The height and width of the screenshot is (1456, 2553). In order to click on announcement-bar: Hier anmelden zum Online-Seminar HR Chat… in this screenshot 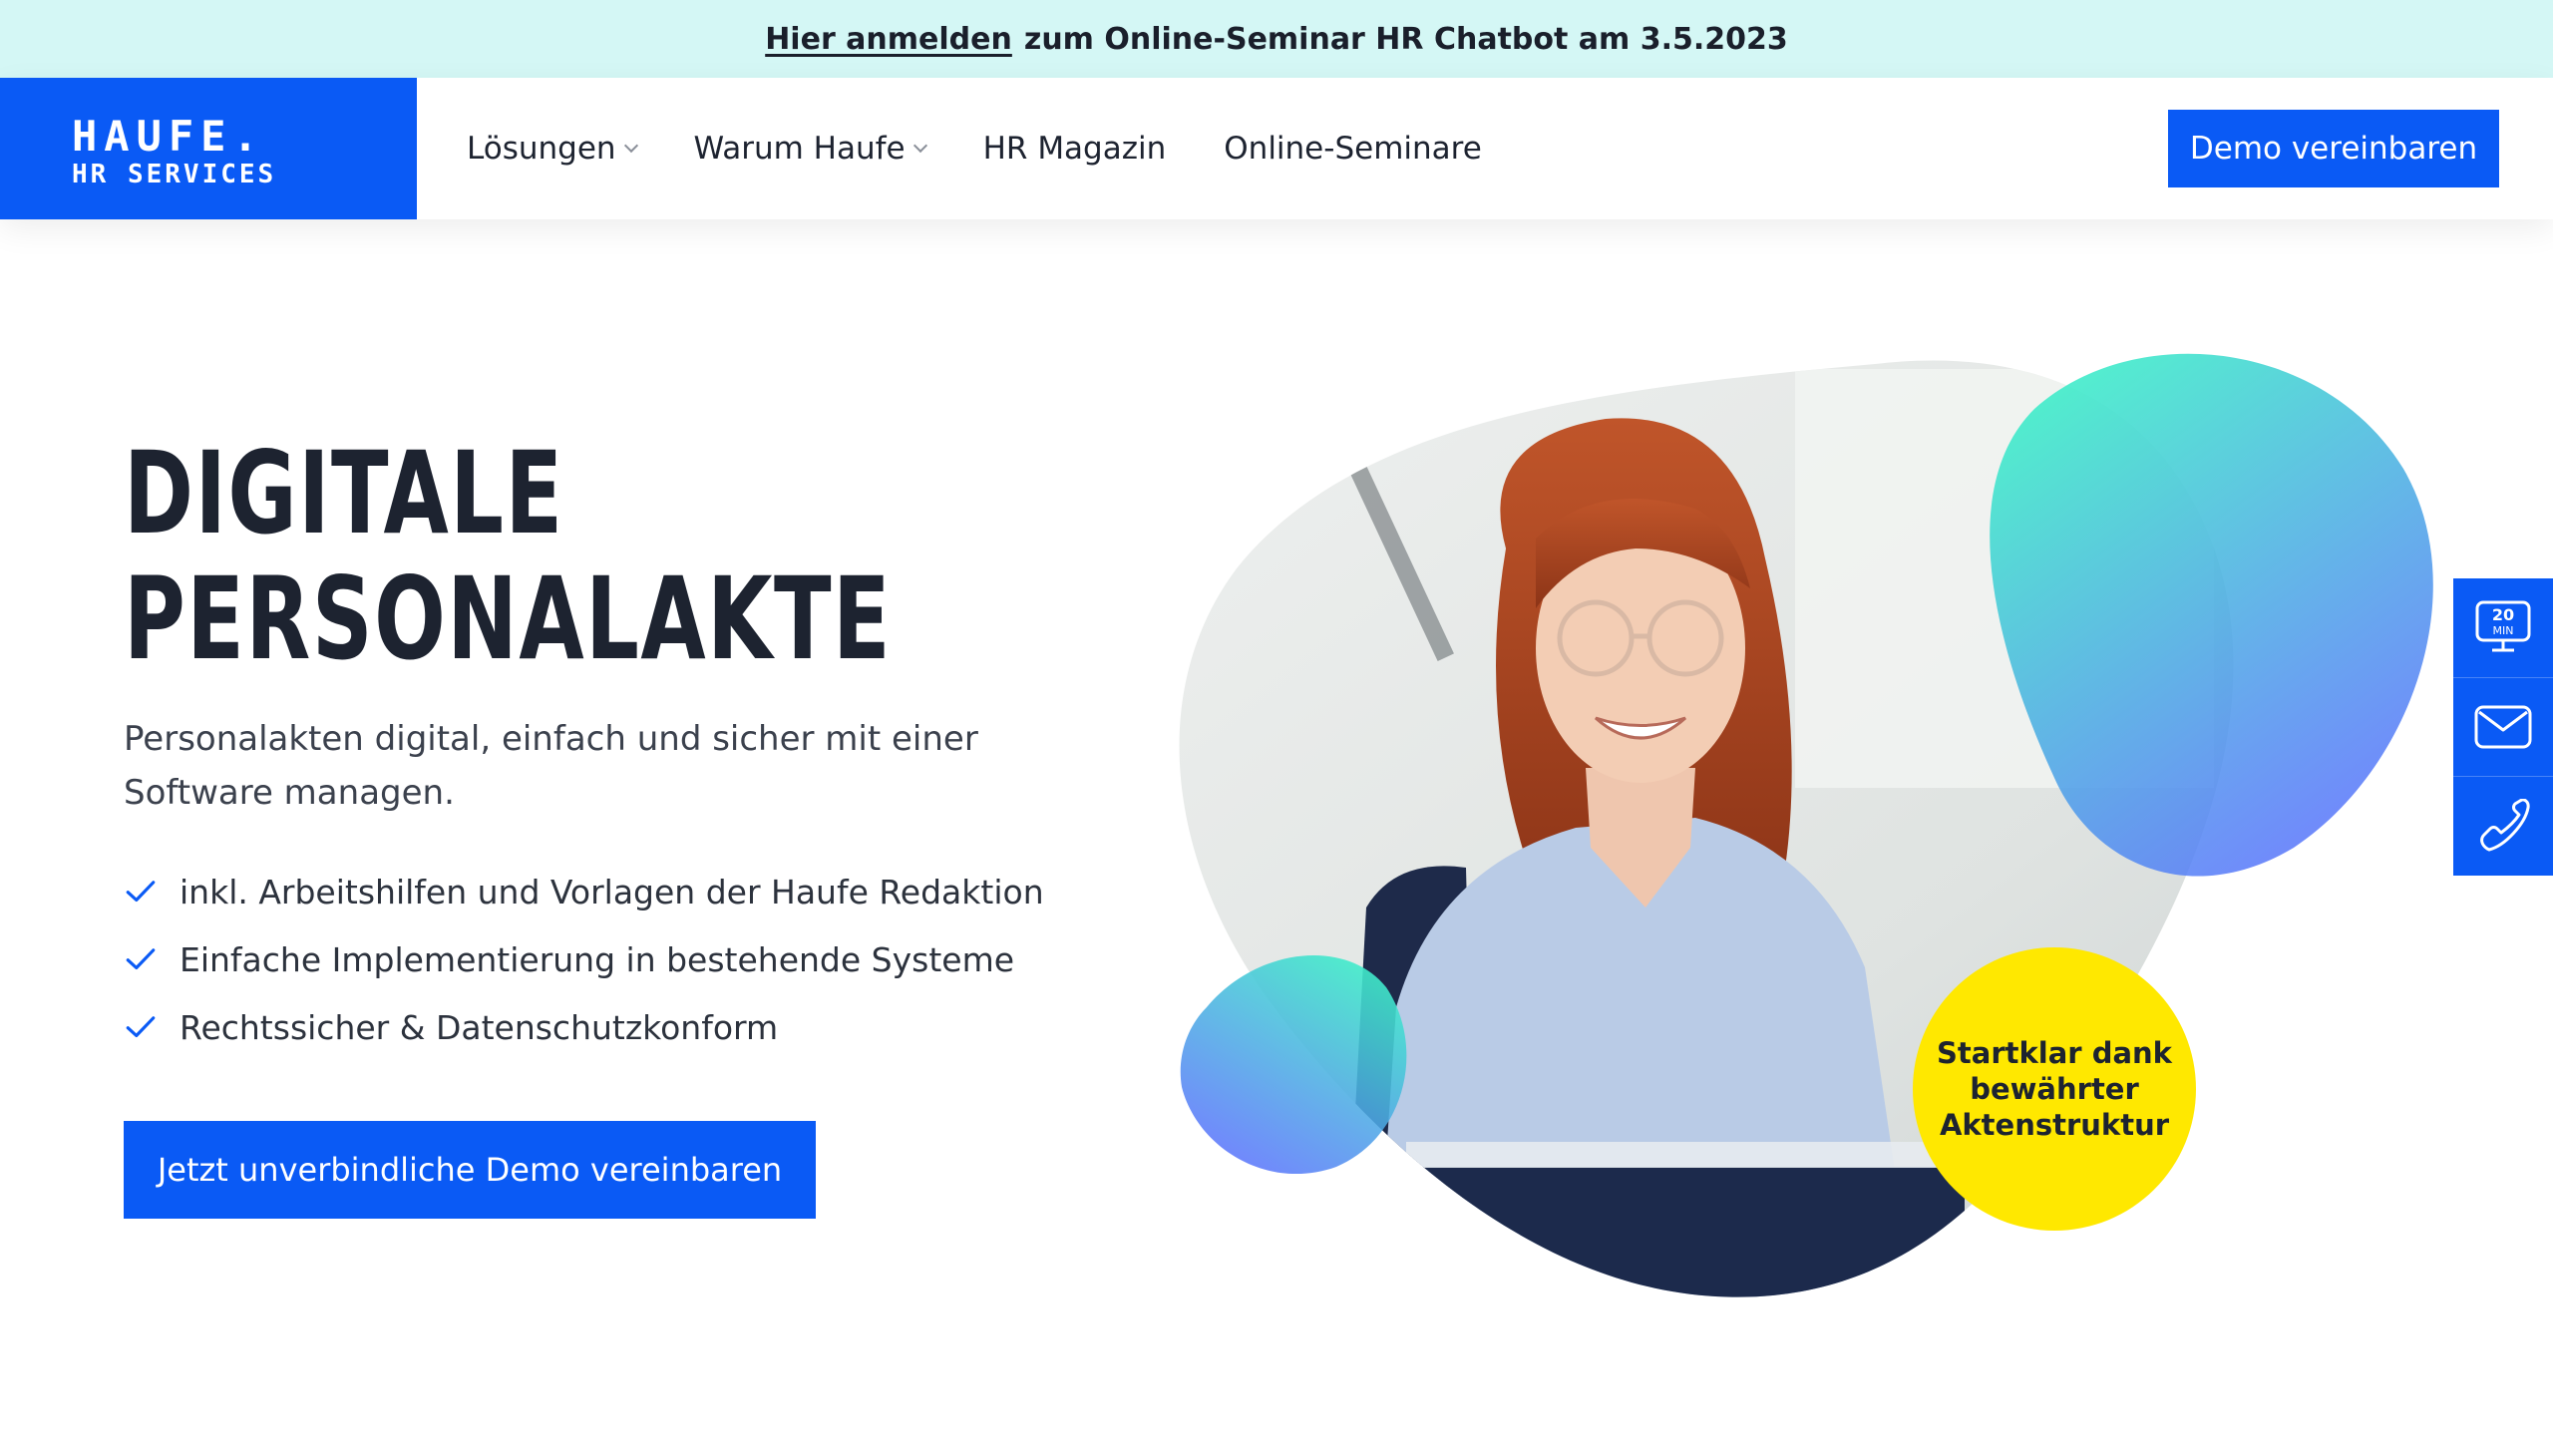, I will do `click(1276, 39)`.